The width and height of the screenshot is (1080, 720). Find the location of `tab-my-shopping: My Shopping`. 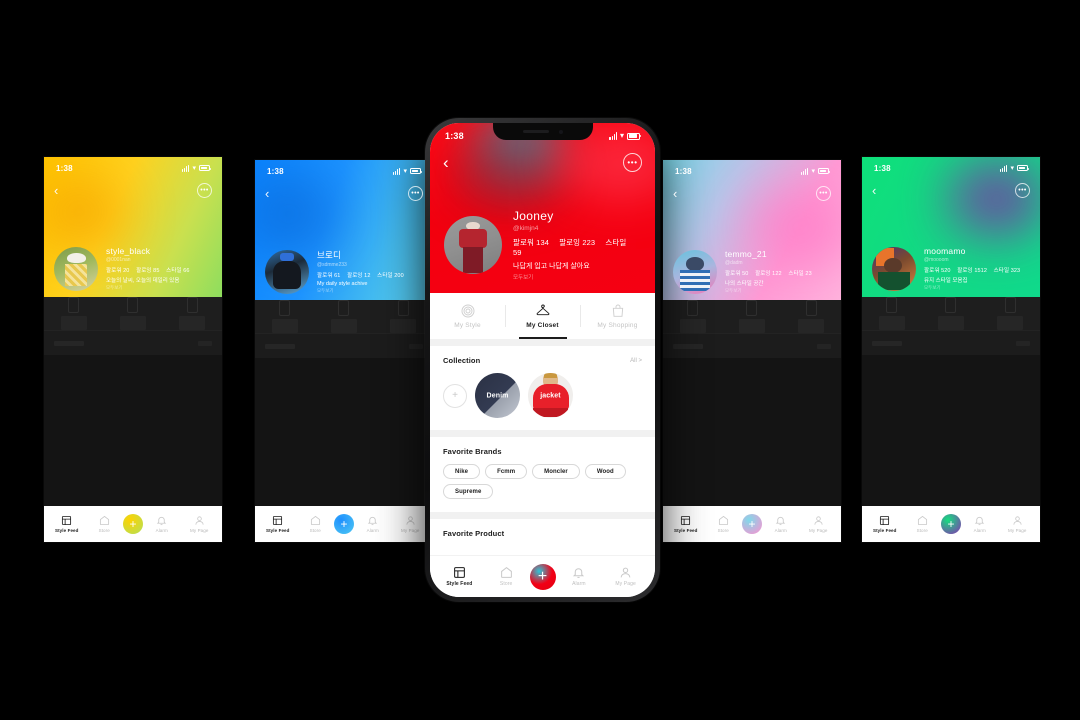

tab-my-shopping: My Shopping is located at coordinates (617, 316).